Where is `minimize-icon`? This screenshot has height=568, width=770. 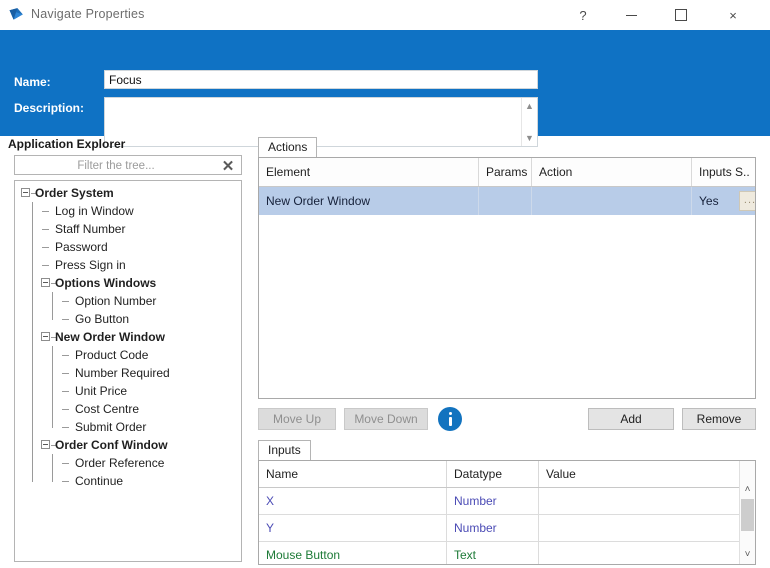
minimize-icon is located at coordinates (631, 15).